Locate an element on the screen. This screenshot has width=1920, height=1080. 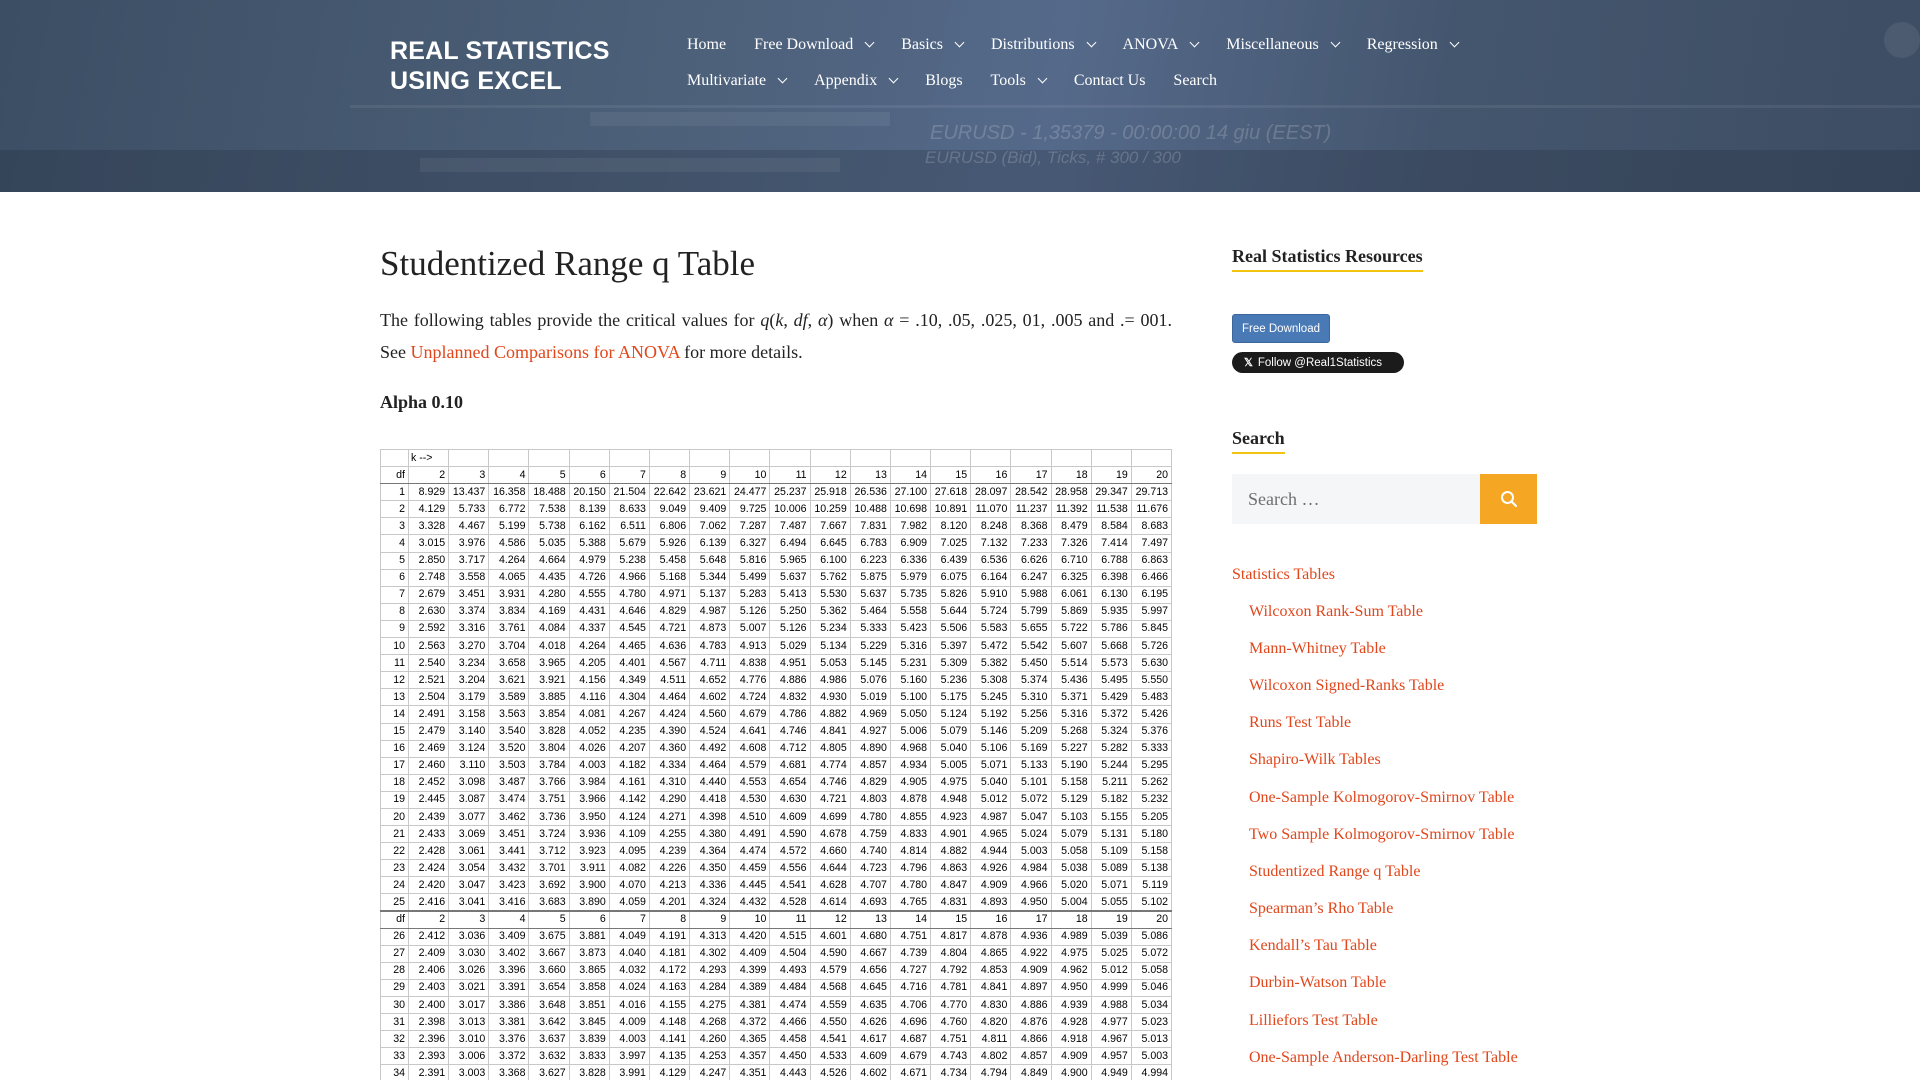
sidebar-link-spearman-s-rho-table: Spearman’s Rho Table is located at coordinates (1321, 909).